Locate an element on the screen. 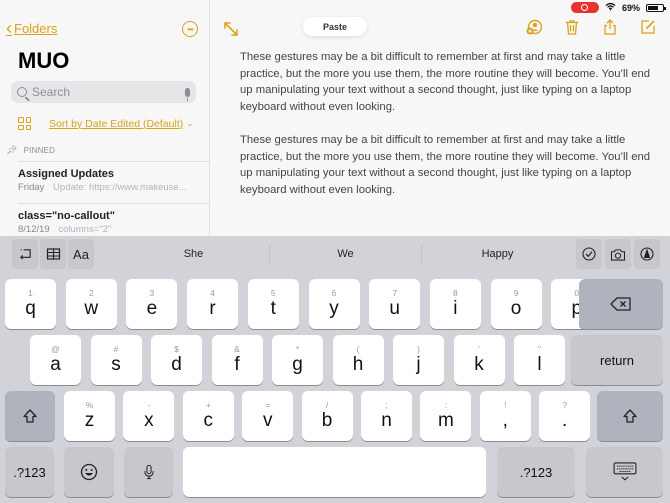 The height and width of the screenshot is (503, 670). key-s: # s is located at coordinates (116, 360).